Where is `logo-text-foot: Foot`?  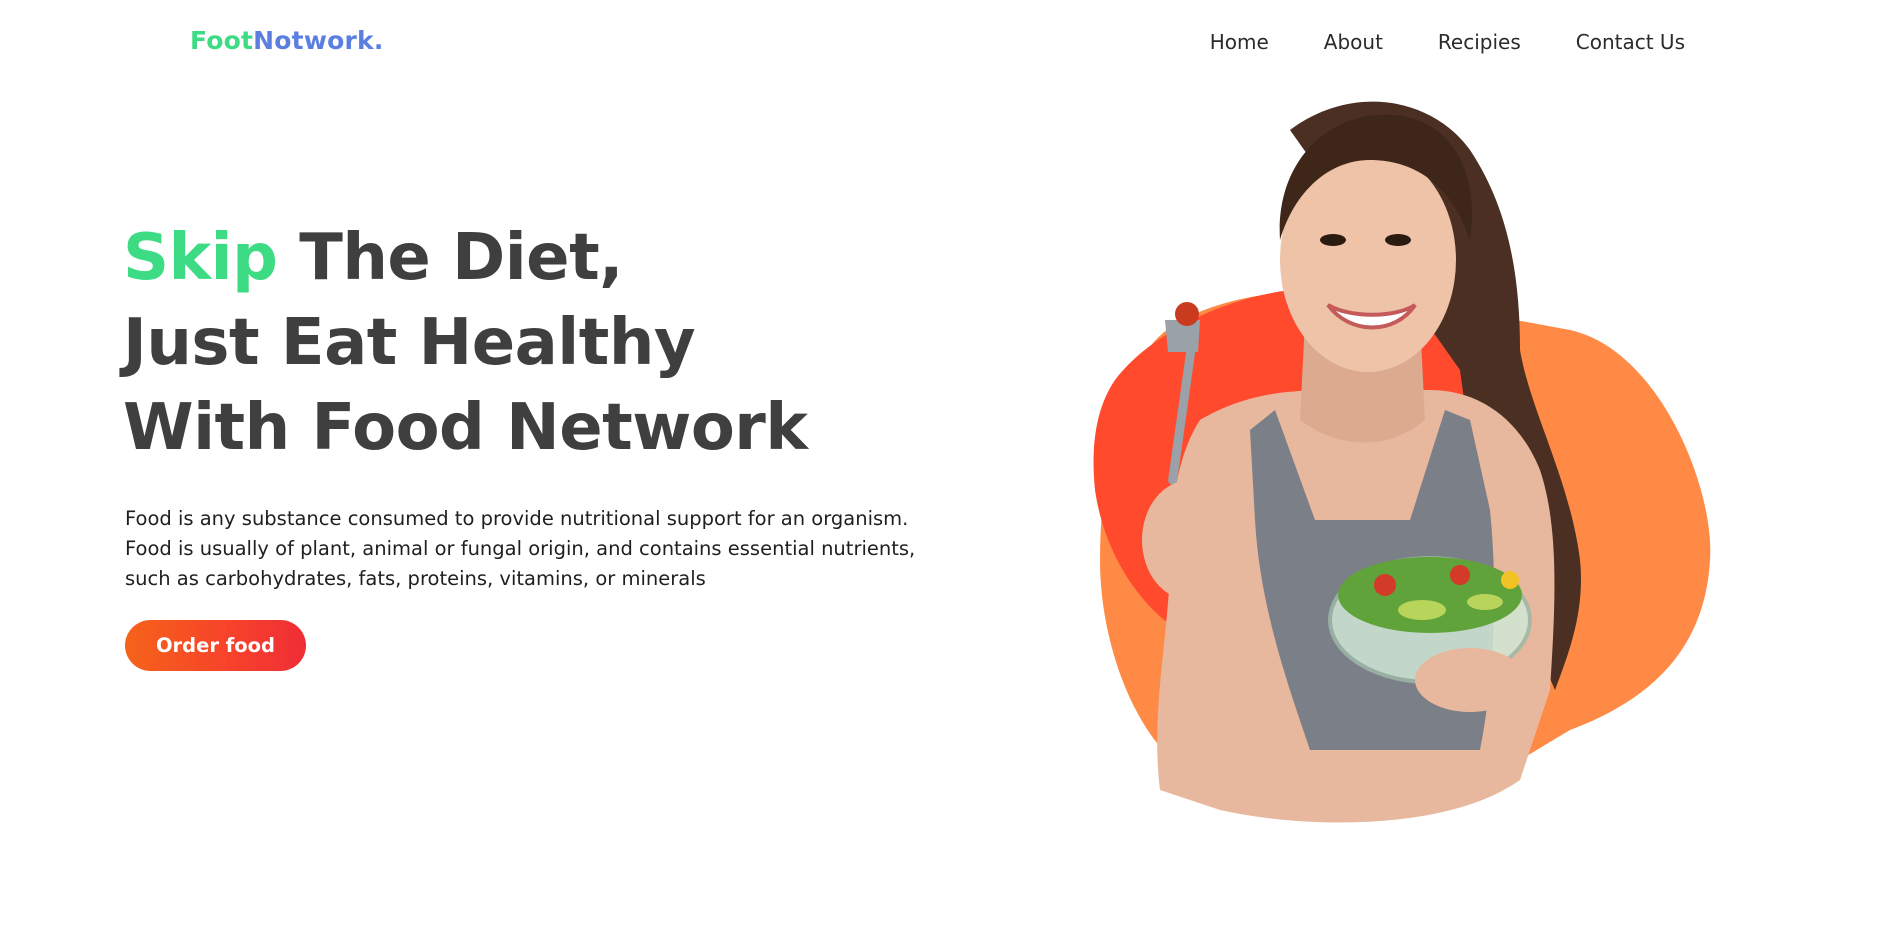
logo-text-foot: Foot is located at coordinates (222, 40).